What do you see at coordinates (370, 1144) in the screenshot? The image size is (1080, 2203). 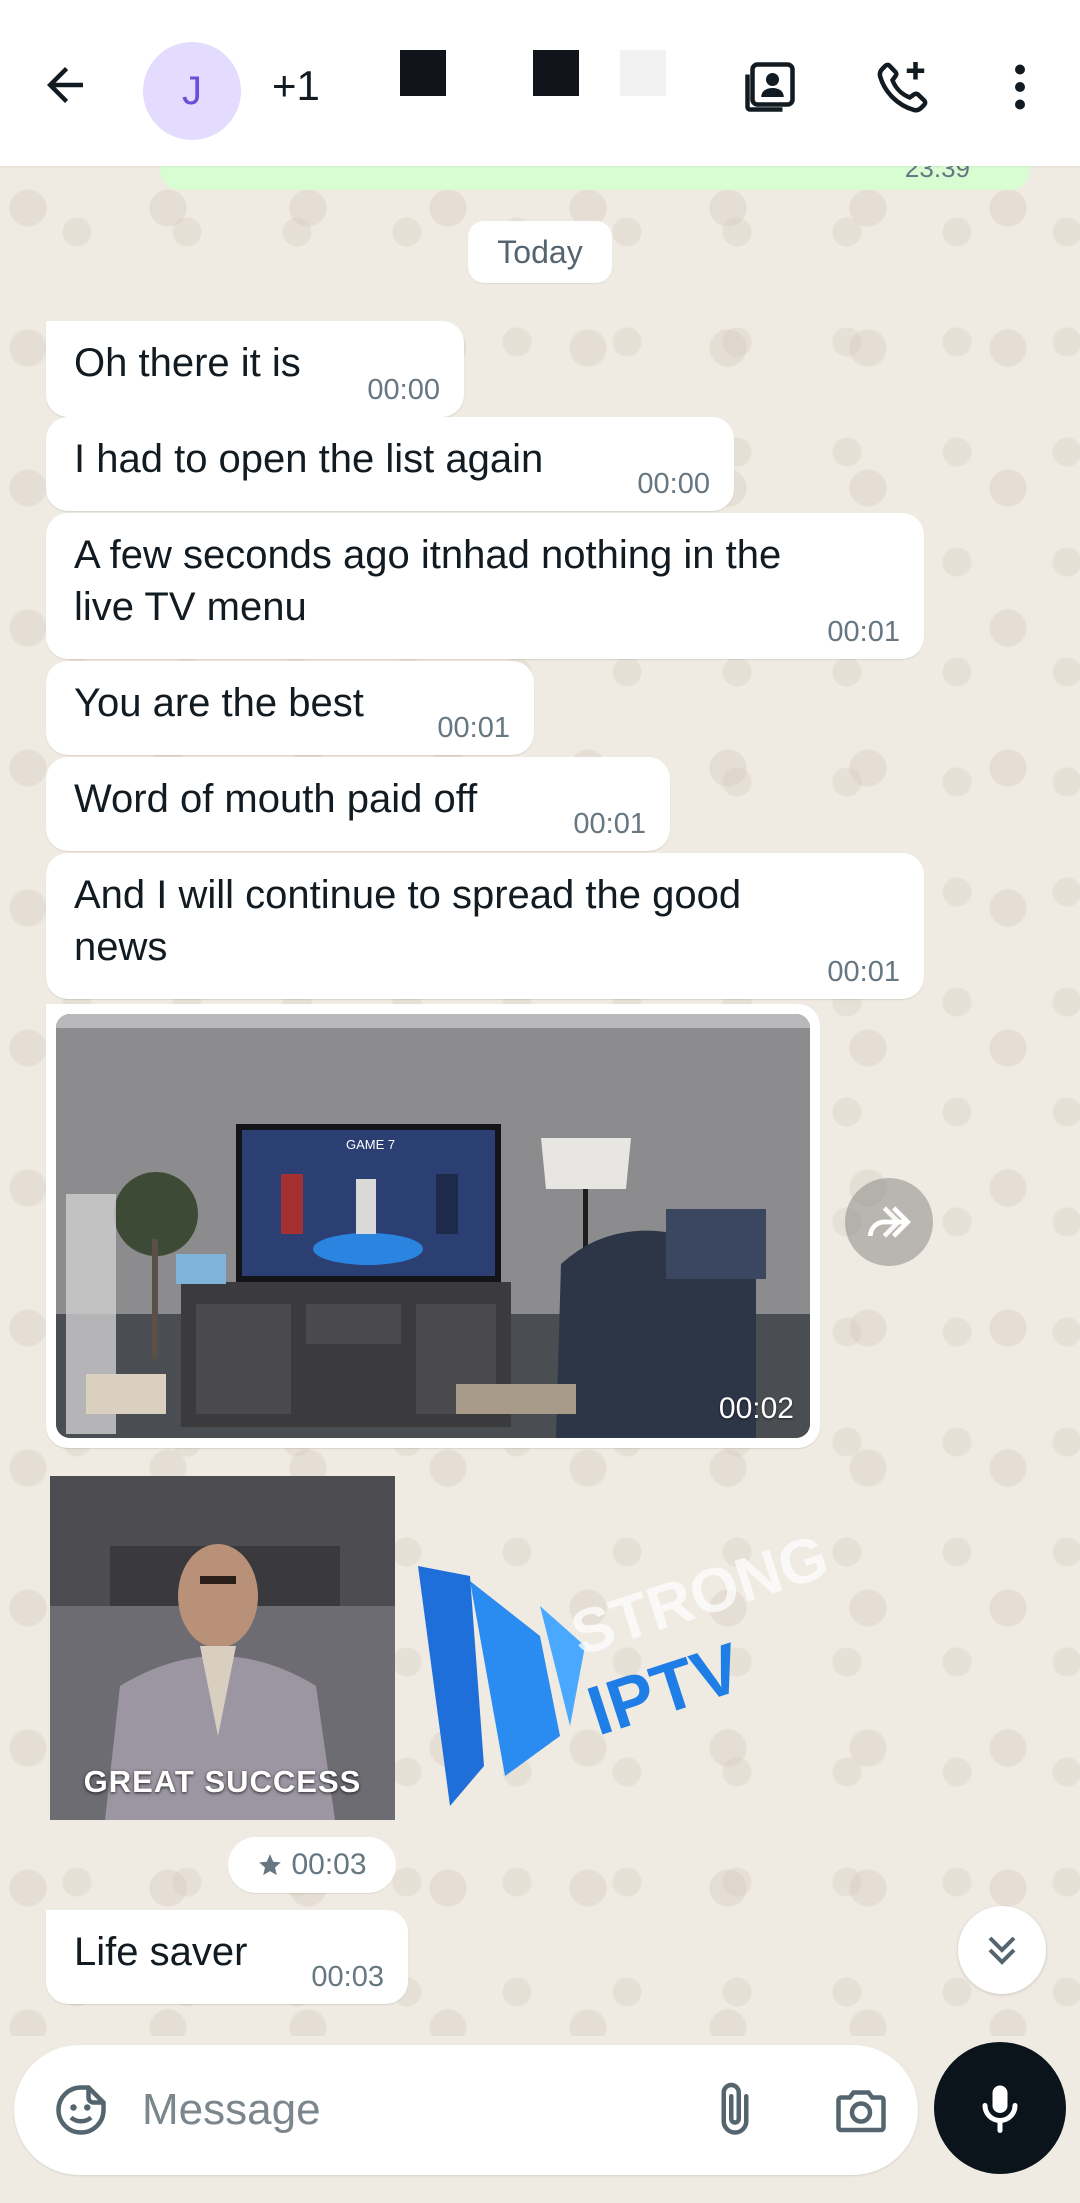 I see `tv-label: GAME 7` at bounding box center [370, 1144].